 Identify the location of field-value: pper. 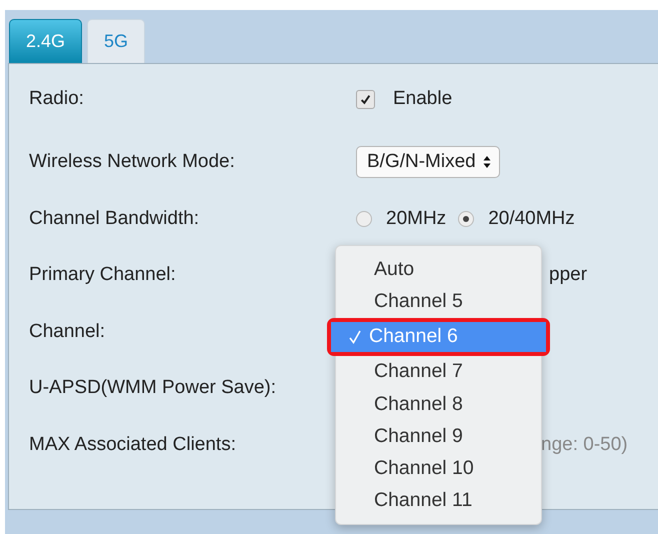
(568, 275).